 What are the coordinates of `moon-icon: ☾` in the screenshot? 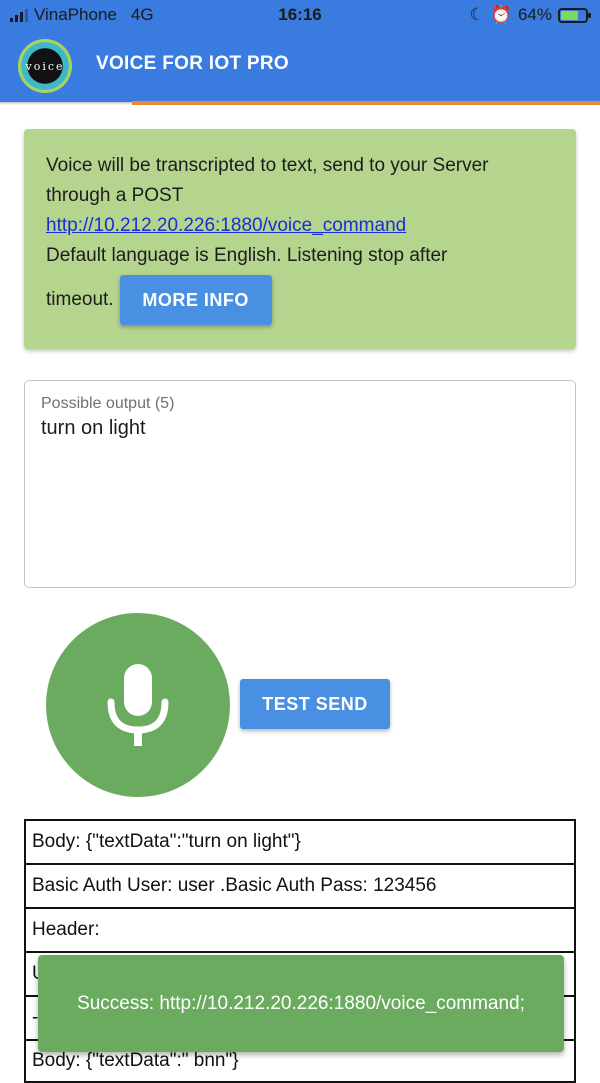 It's located at (477, 14).